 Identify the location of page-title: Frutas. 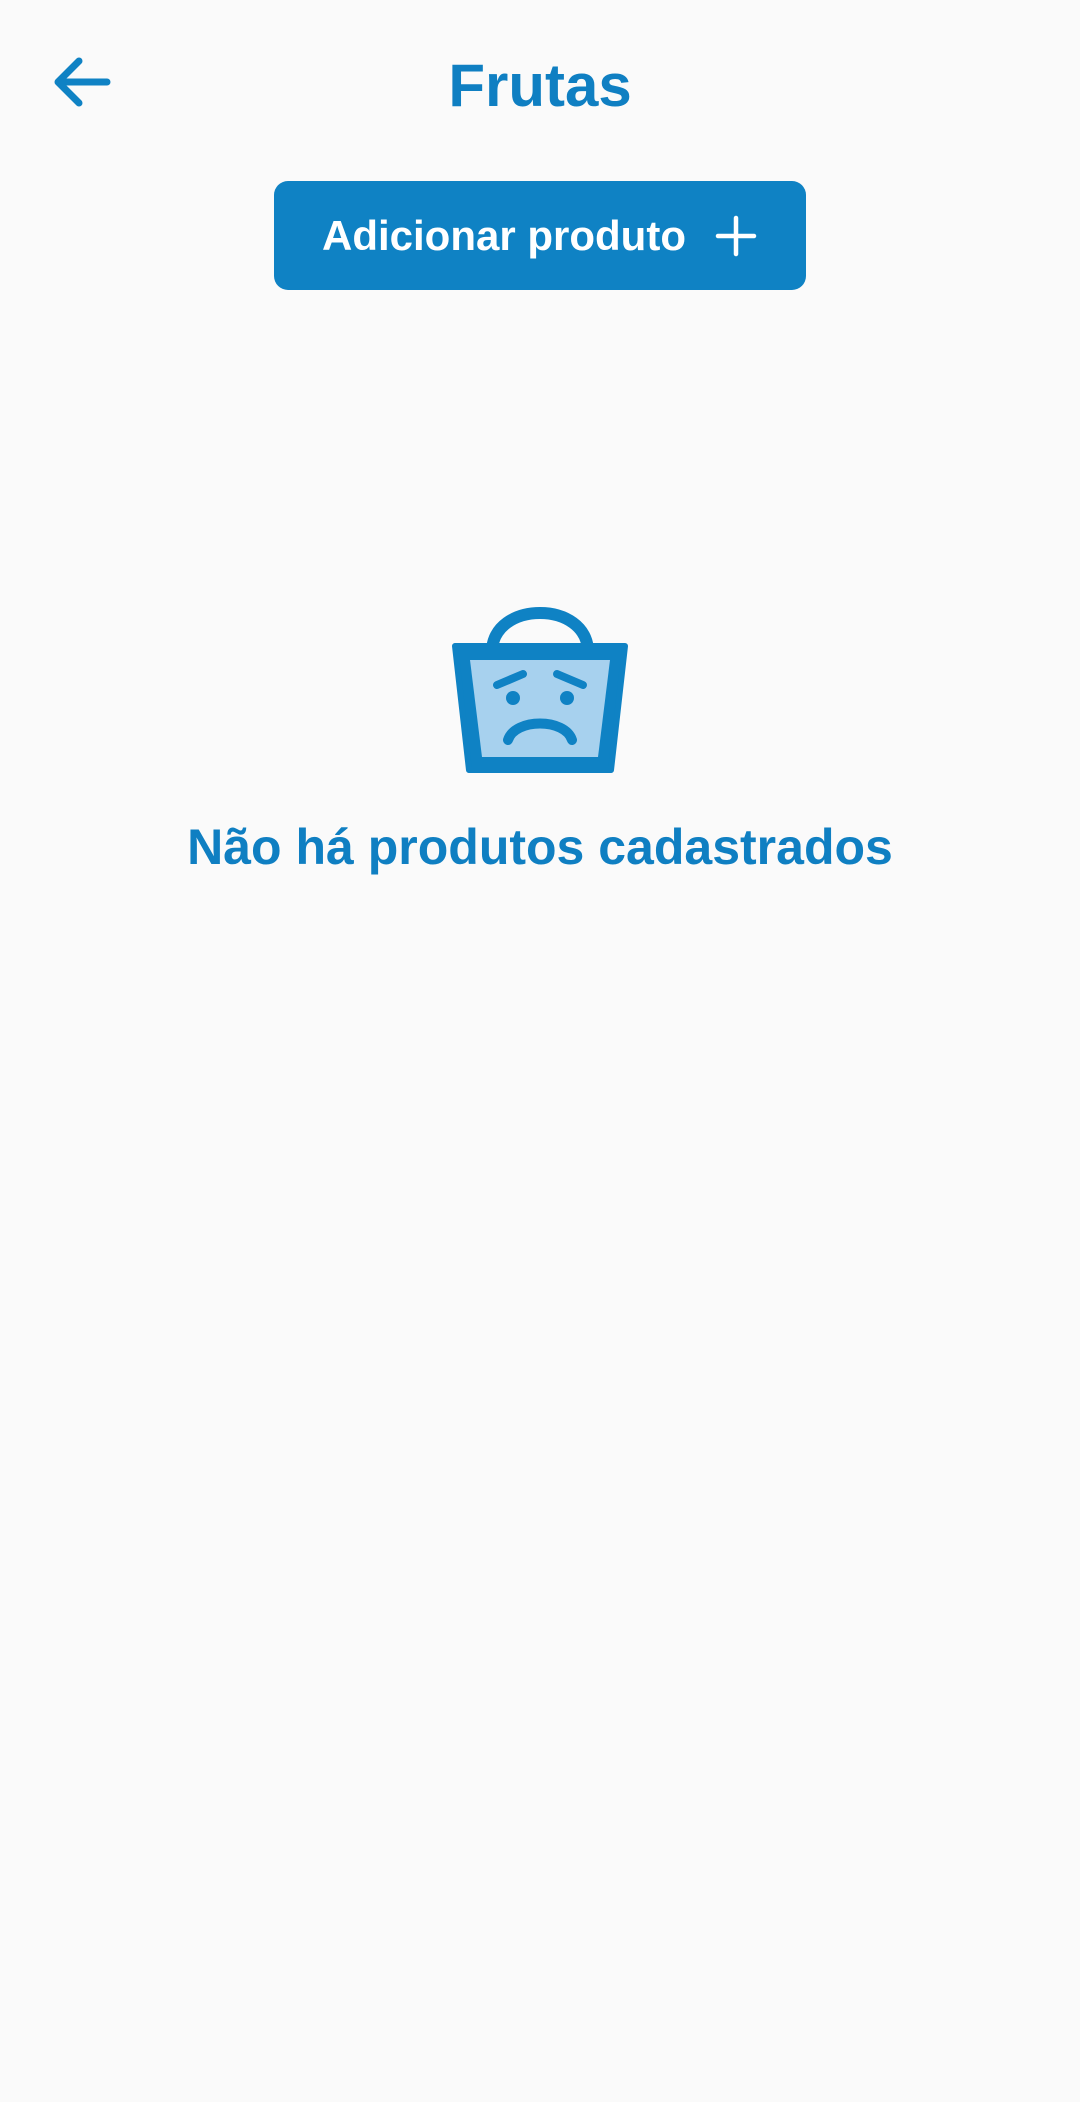
(540, 85).